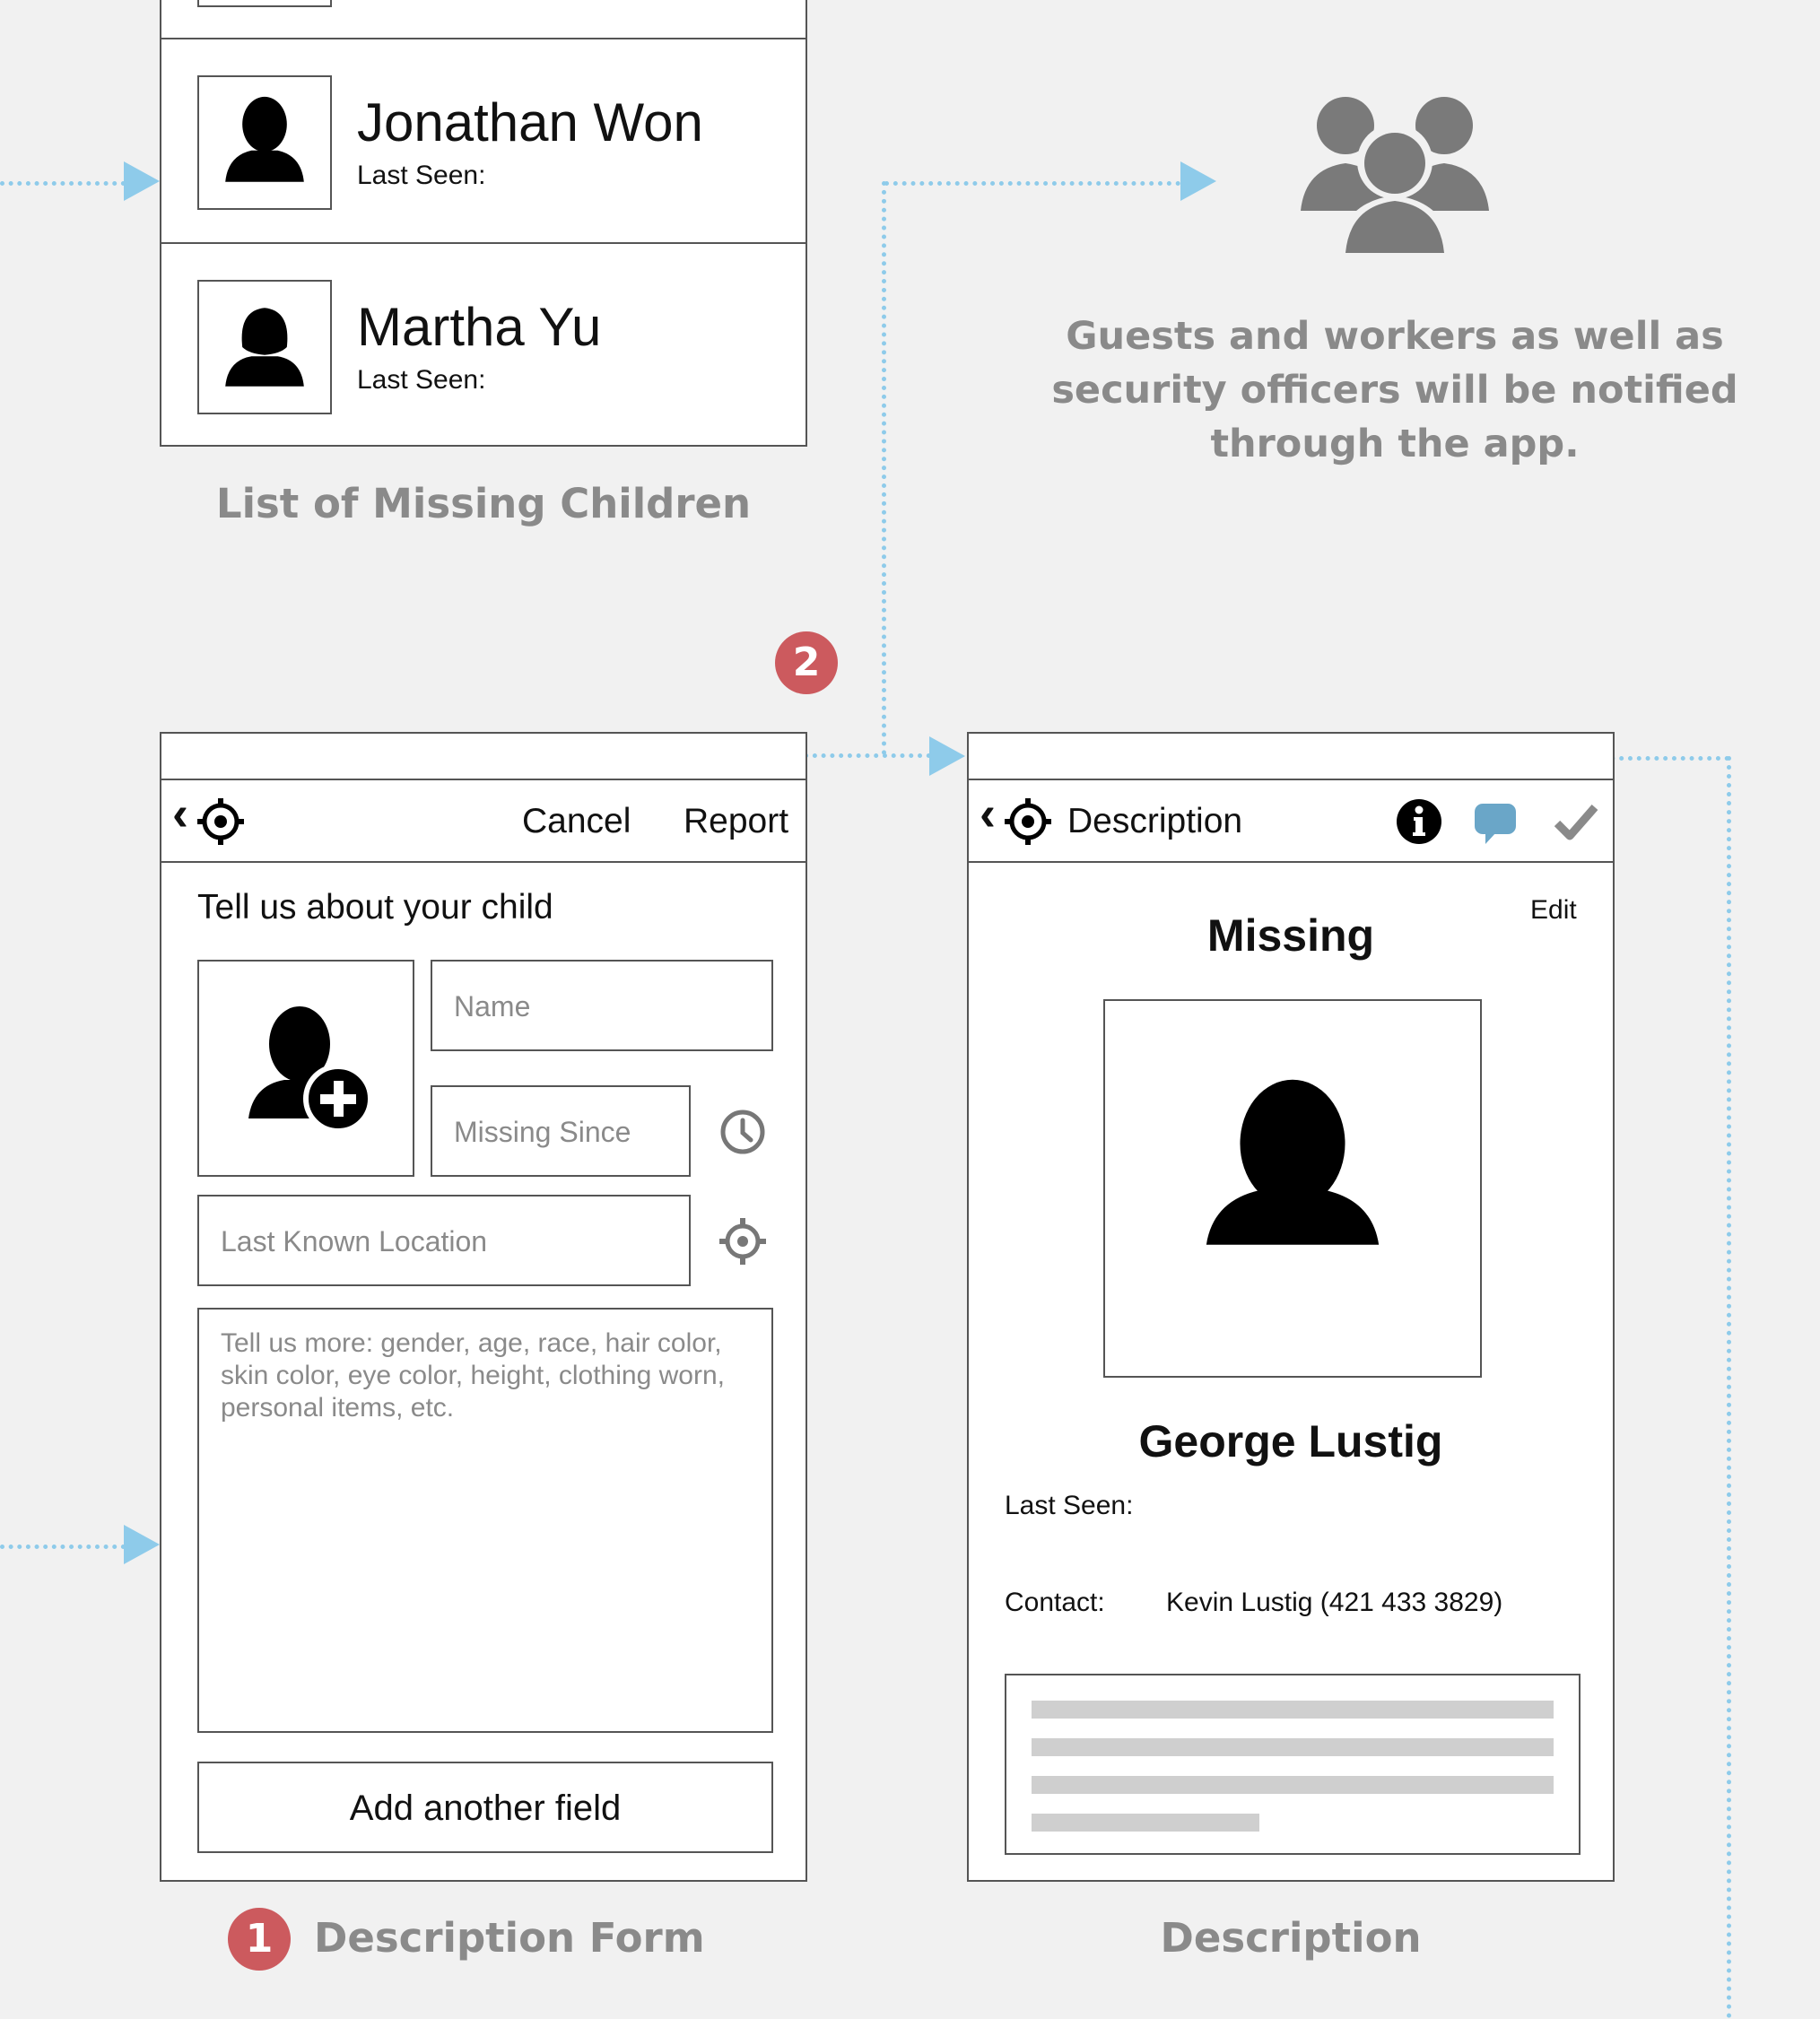  Describe the element at coordinates (479, 327) in the screenshot. I see `child-name: Martha Yu` at that location.